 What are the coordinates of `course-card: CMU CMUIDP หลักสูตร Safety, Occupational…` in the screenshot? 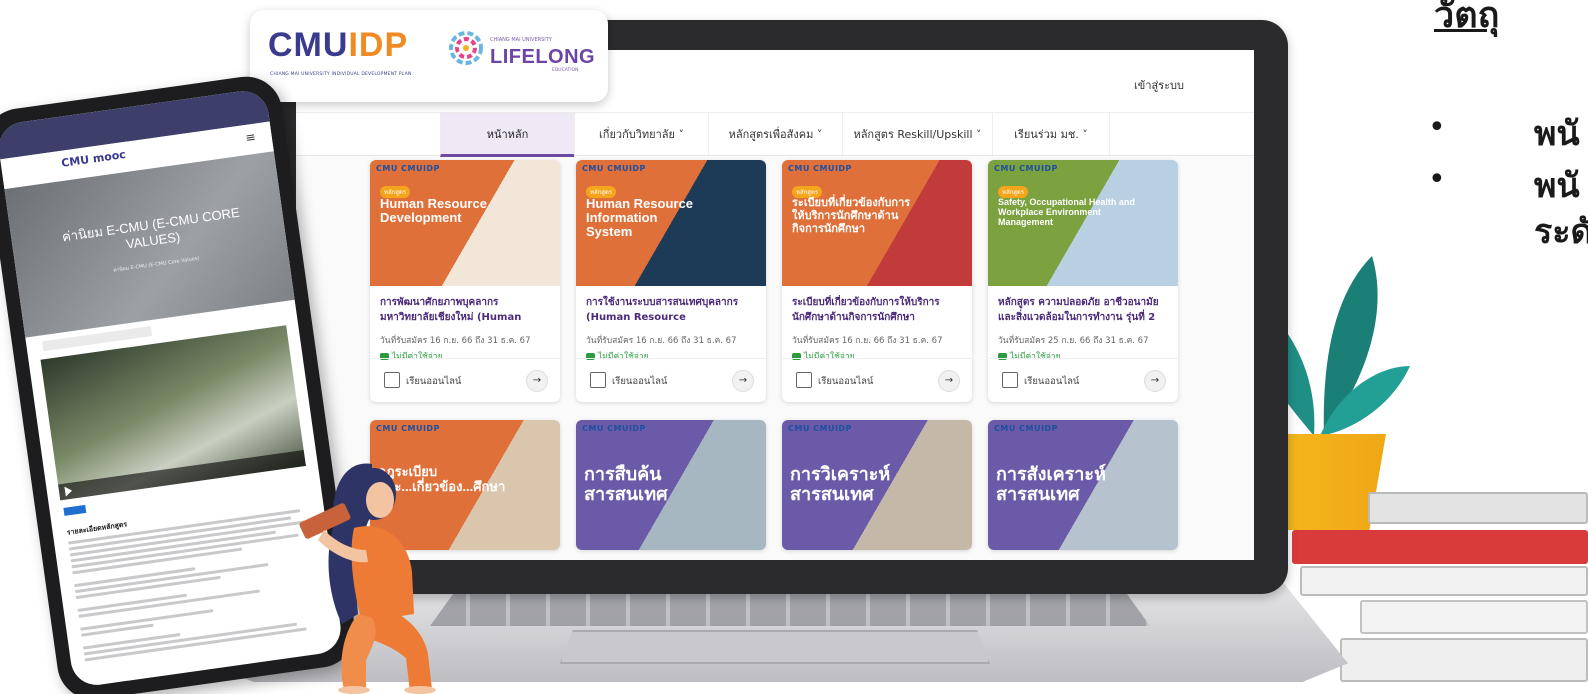 It's located at (1083, 281).